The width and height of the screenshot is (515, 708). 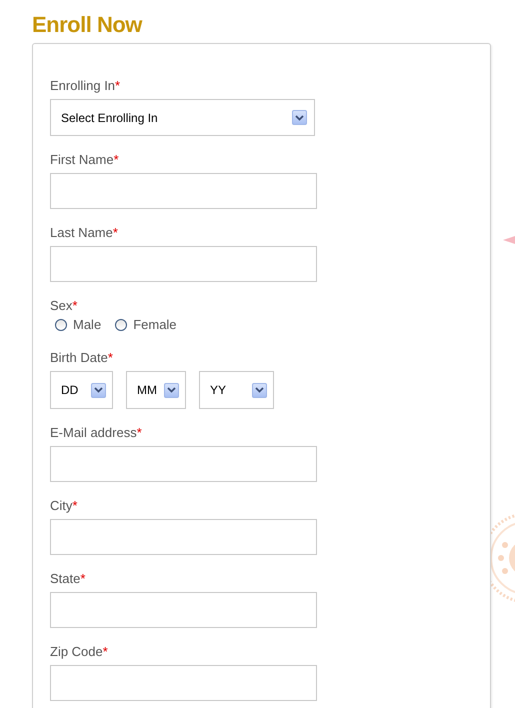 I want to click on radio-option: Male, so click(x=78, y=325).